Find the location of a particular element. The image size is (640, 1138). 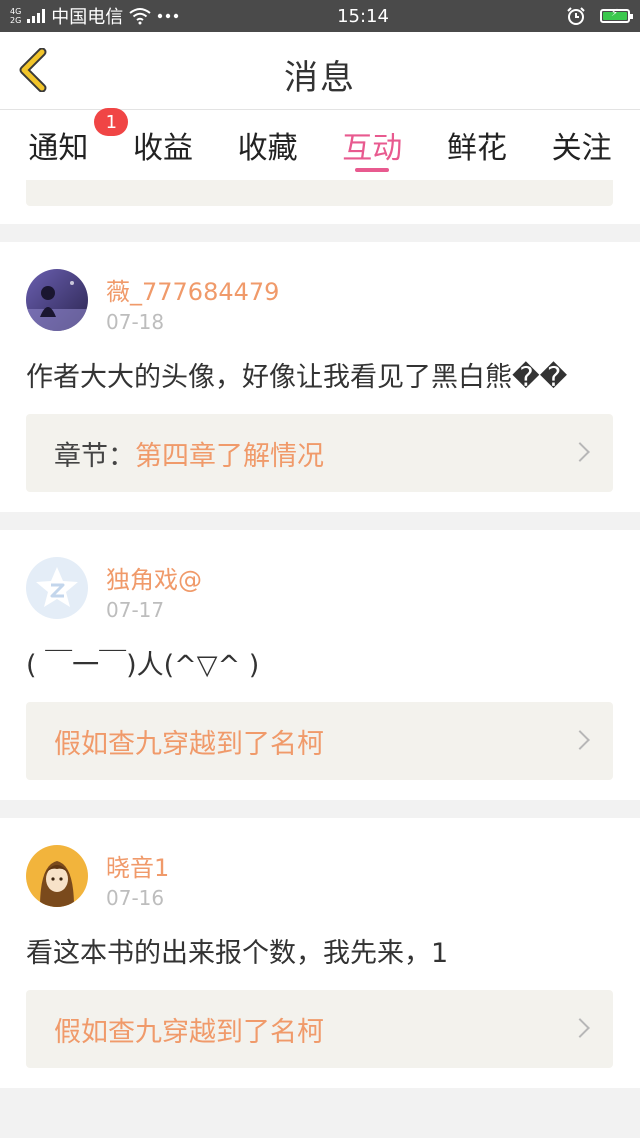

tab-label: 收益 is located at coordinates (162, 148).